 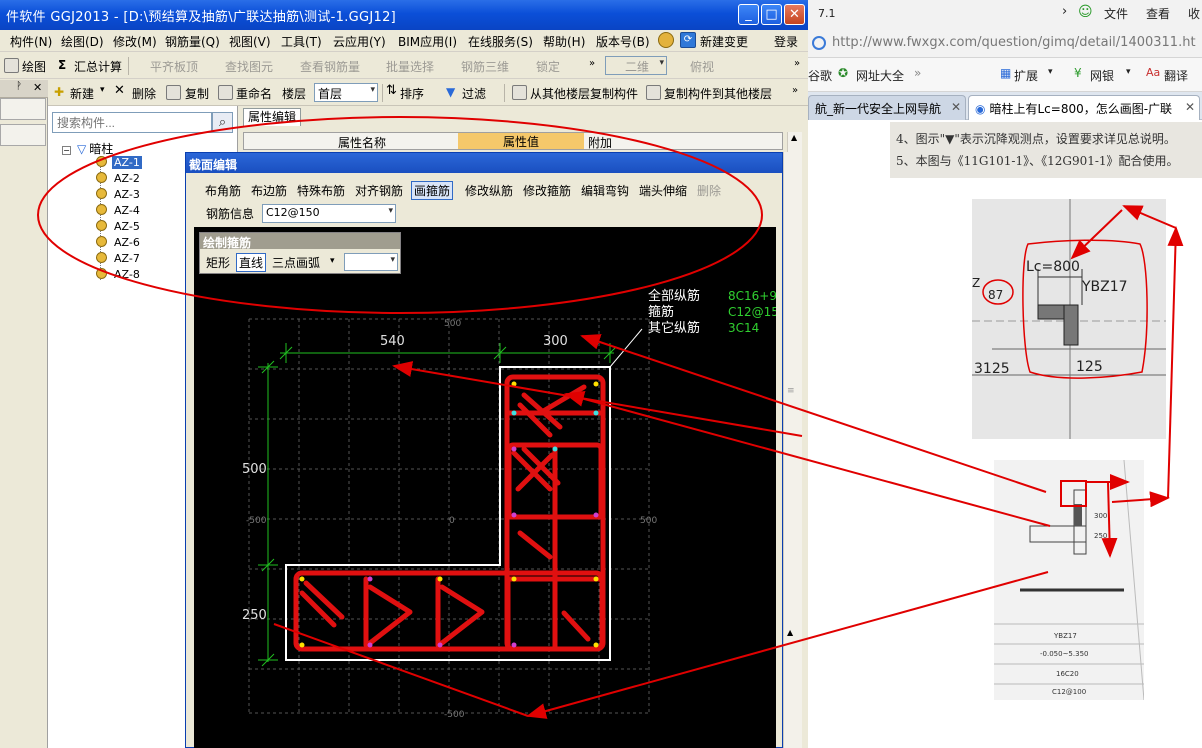 I want to click on tool-end-extend: 端头伸缩, so click(x=663, y=190).